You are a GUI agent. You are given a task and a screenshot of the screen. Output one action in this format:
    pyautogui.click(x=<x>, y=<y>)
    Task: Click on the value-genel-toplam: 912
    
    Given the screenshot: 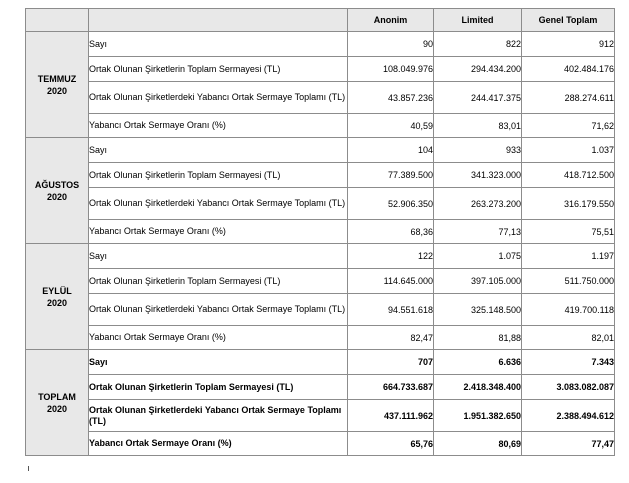 What is the action you would take?
    pyautogui.click(x=568, y=44)
    